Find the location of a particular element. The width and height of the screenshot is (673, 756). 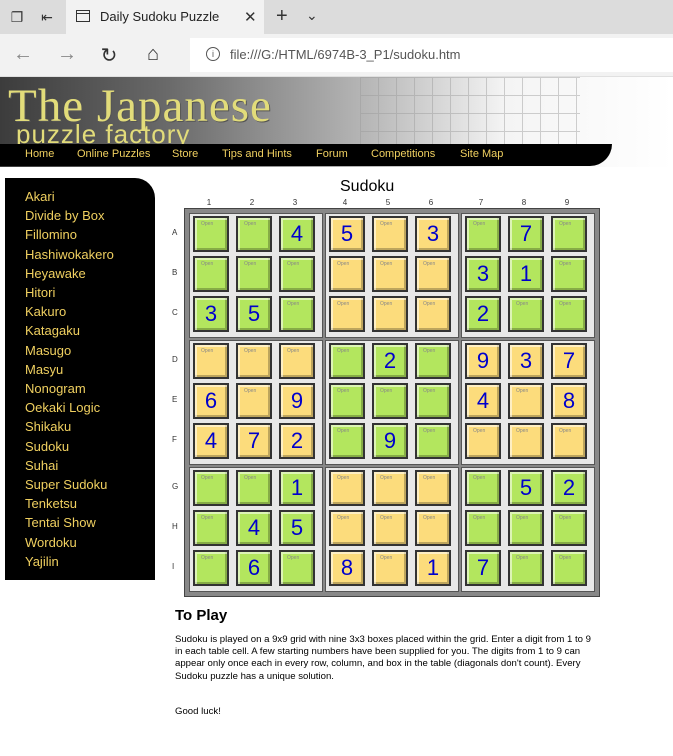

sidebar-item-shikaku: Shikaku is located at coordinates (48, 426).